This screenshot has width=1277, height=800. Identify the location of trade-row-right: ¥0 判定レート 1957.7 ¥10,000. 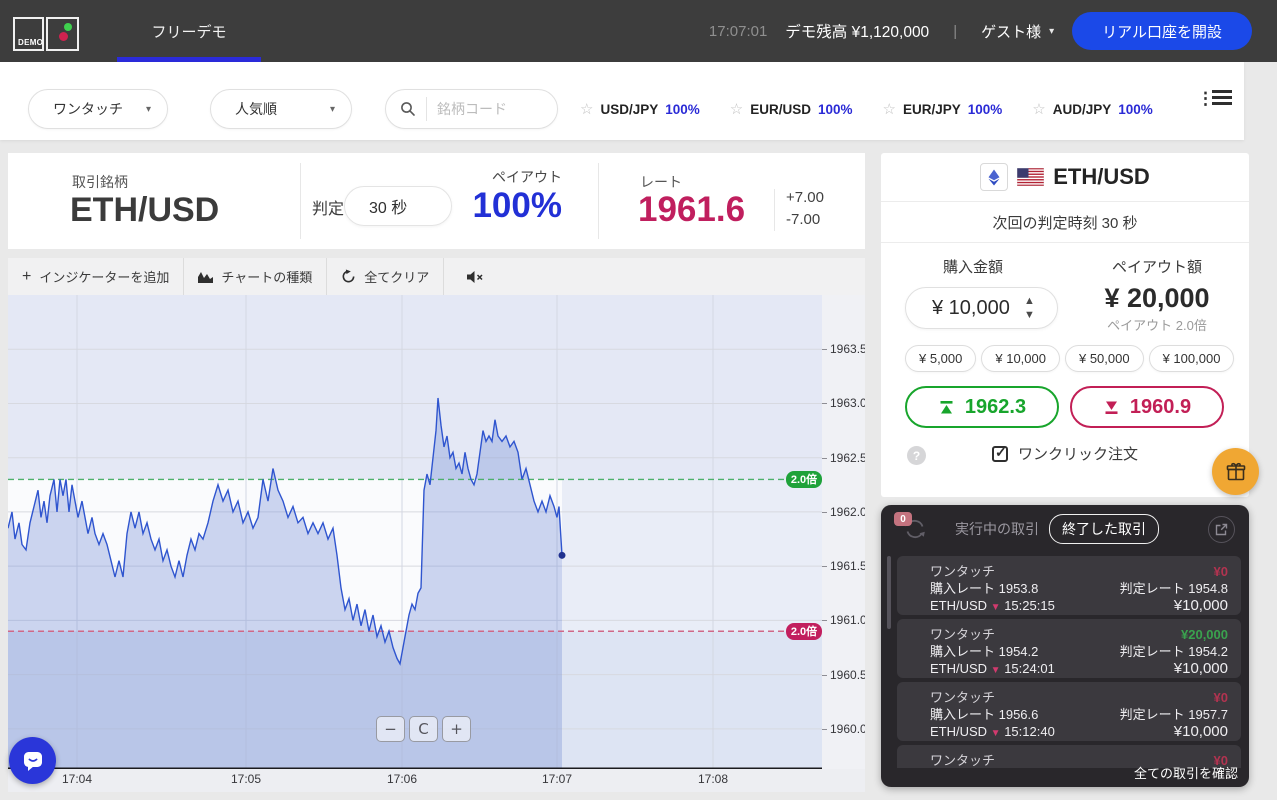
(1174, 715).